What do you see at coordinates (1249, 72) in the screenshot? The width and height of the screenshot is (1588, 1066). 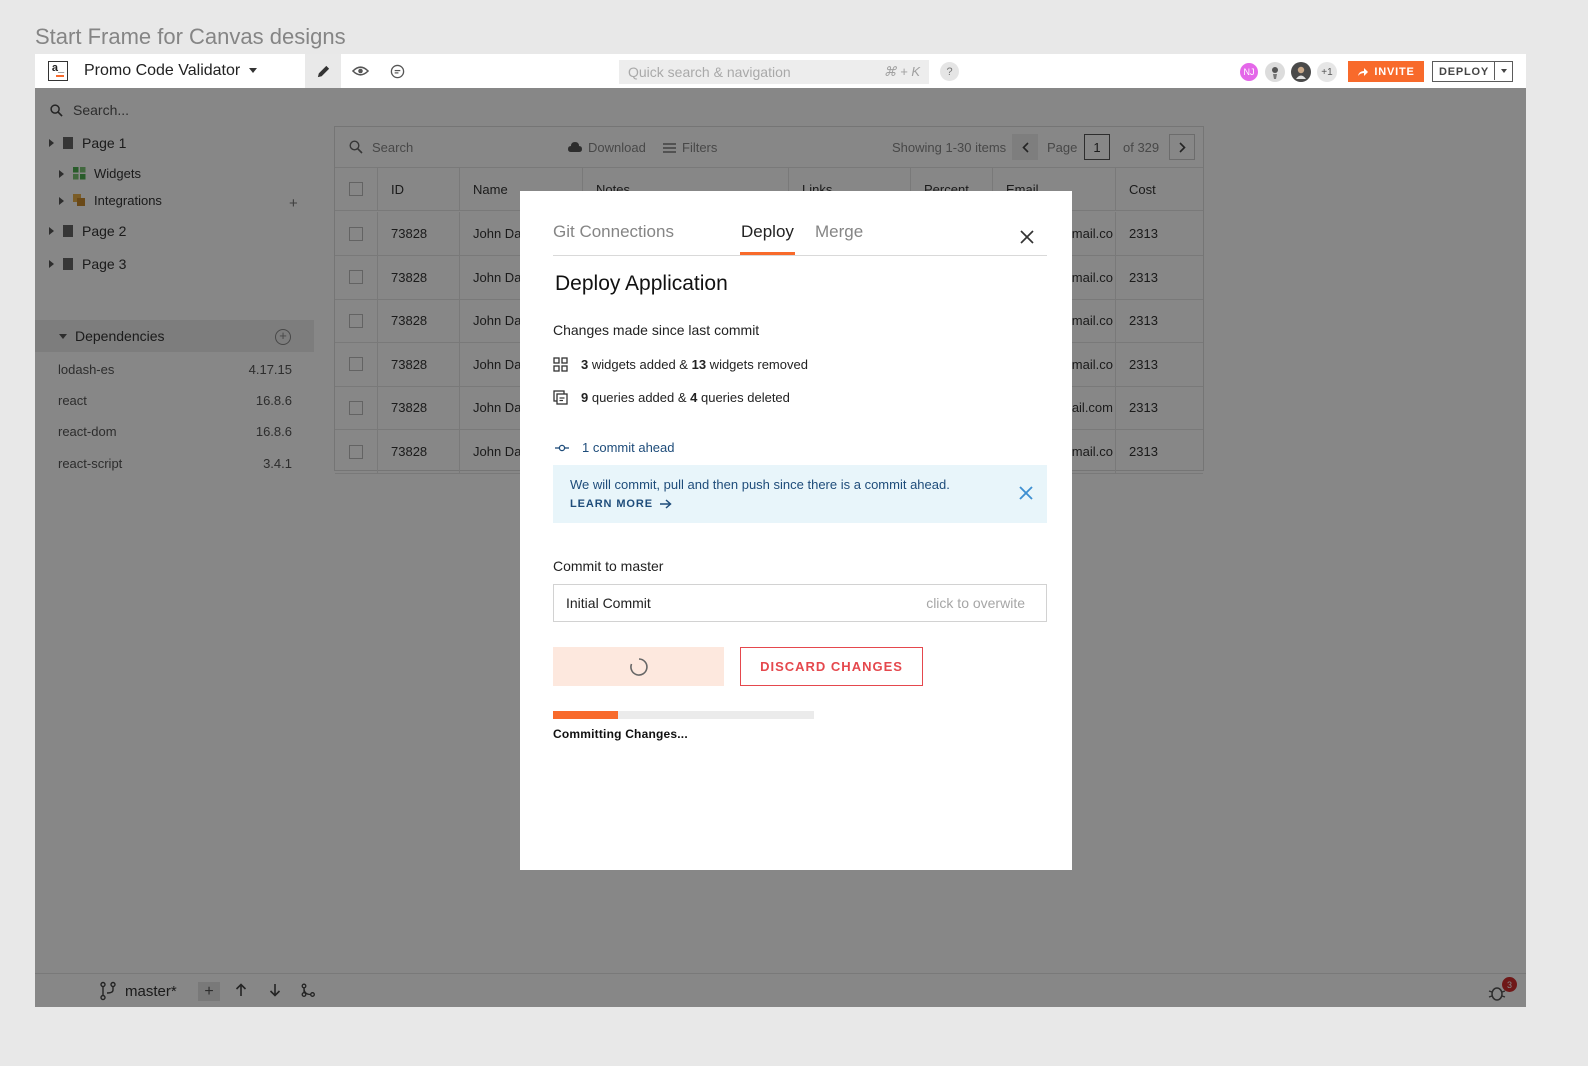 I see `avatar-nj: NJ` at bounding box center [1249, 72].